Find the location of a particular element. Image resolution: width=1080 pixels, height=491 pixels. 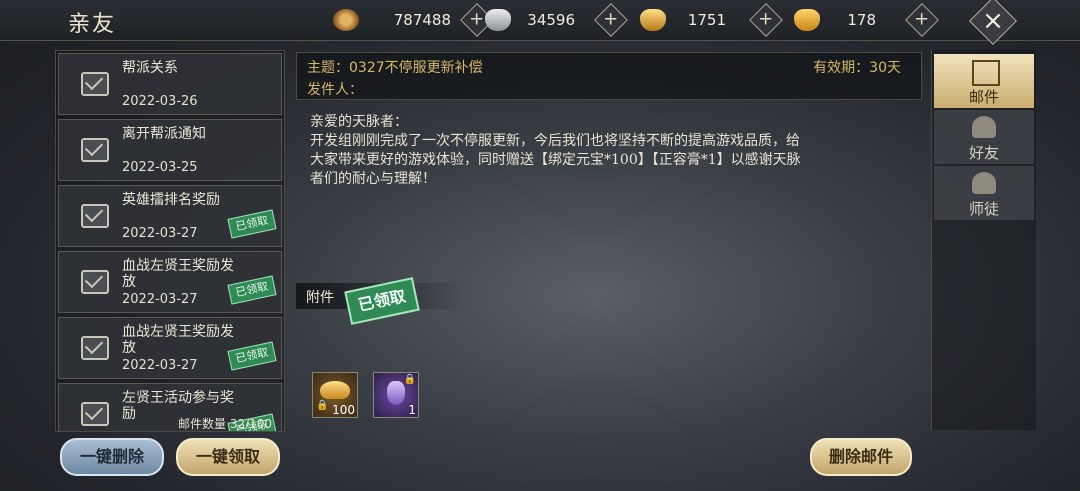

mail-subject: 主题：0327不停服更新补偿 is located at coordinates (395, 68).